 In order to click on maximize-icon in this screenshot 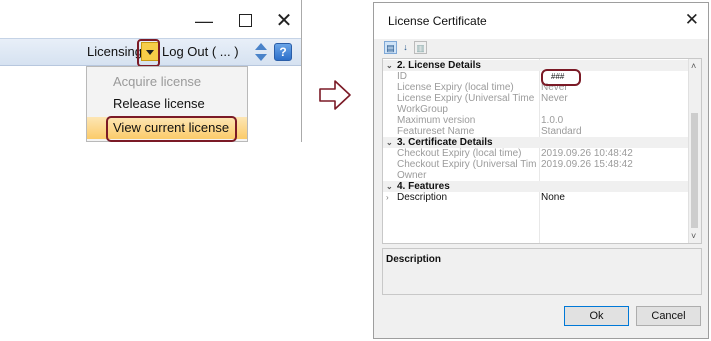, I will do `click(245, 21)`.